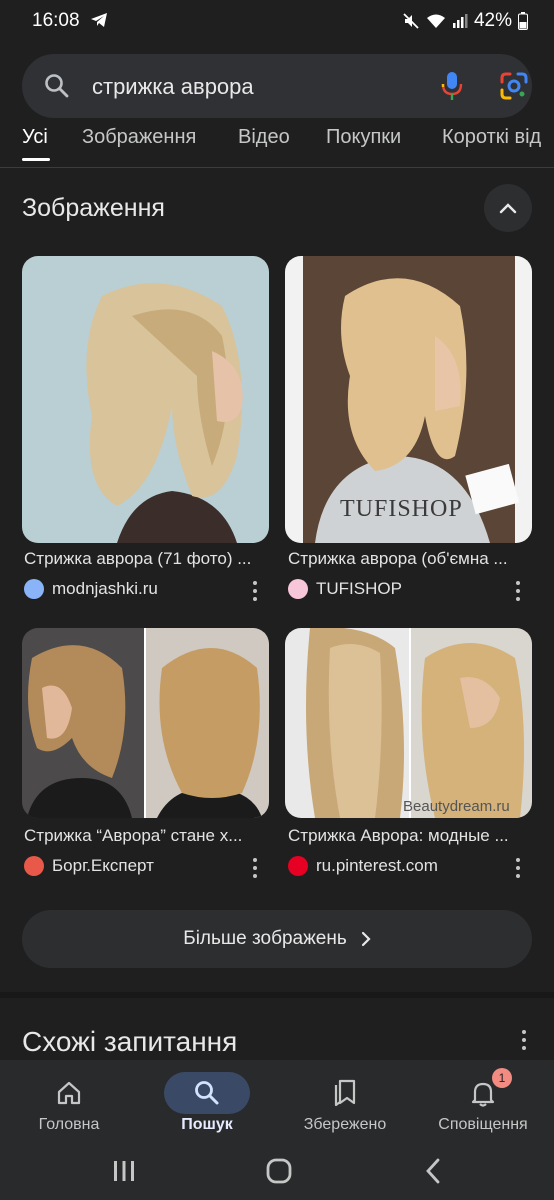  Describe the element at coordinates (452, 86) in the screenshot. I see `mic-icon` at that location.